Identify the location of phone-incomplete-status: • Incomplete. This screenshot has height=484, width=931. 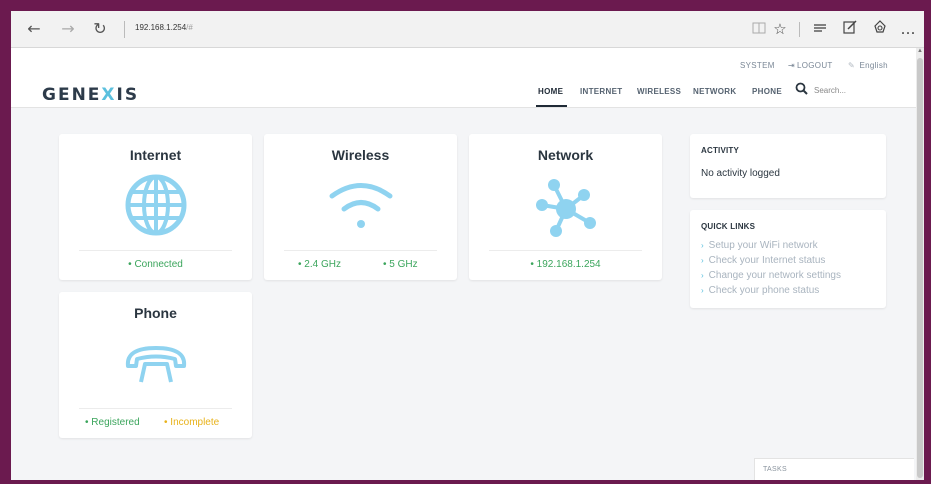
(191, 422).